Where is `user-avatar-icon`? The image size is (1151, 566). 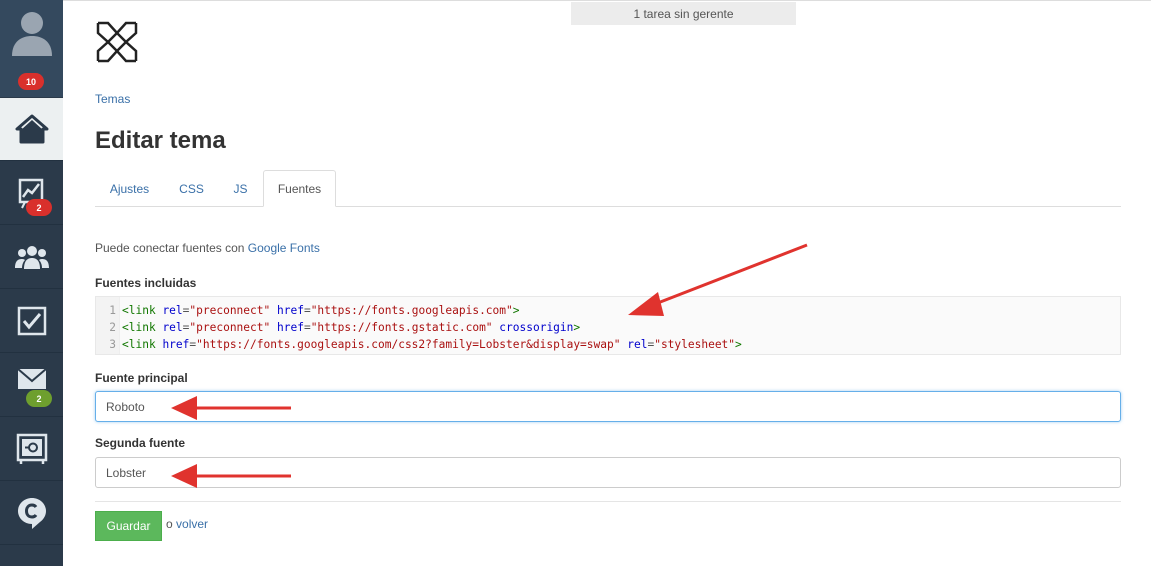
user-avatar-icon is located at coordinates (32, 34).